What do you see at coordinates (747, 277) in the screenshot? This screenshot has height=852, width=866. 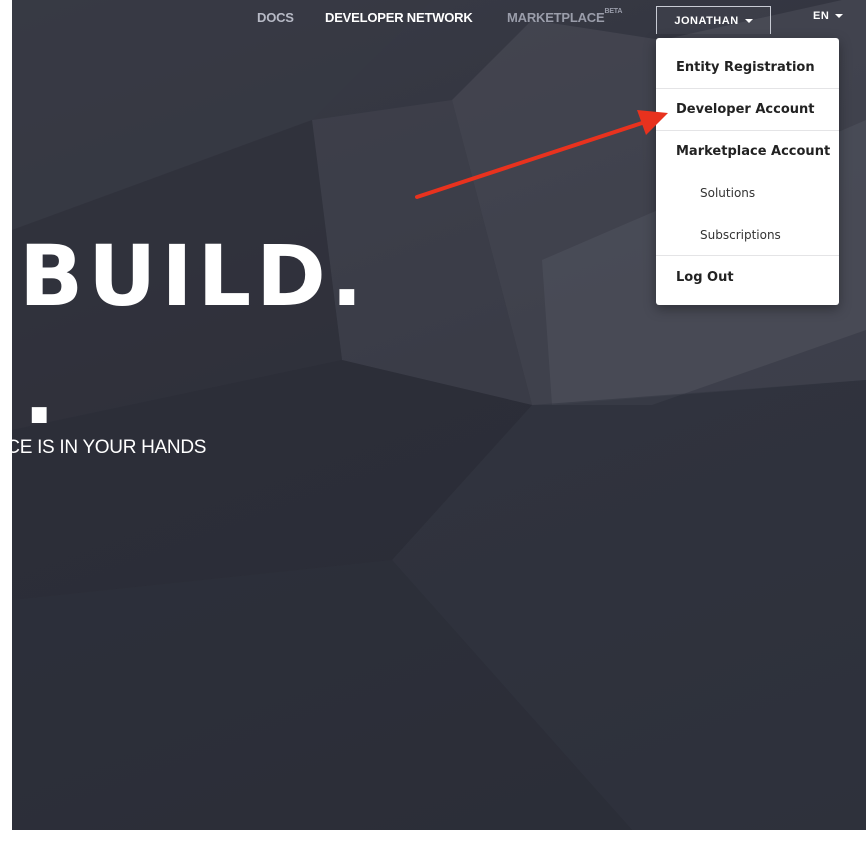 I see `menu-item-log-out: Log Out` at bounding box center [747, 277].